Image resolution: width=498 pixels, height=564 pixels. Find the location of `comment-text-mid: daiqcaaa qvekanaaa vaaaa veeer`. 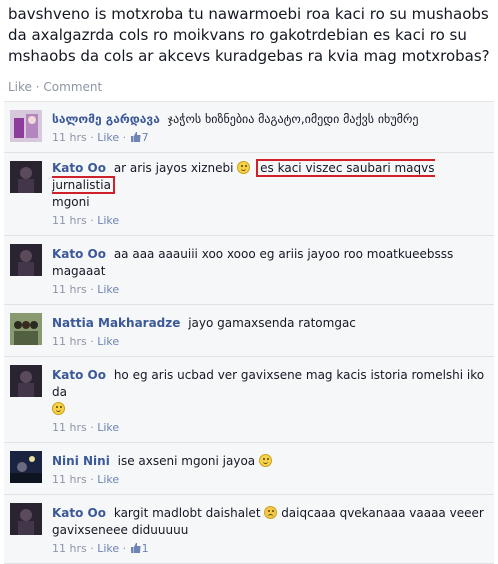

comment-text-mid: daiqcaaa qvekanaaa vaaaa veeer is located at coordinates (382, 513).